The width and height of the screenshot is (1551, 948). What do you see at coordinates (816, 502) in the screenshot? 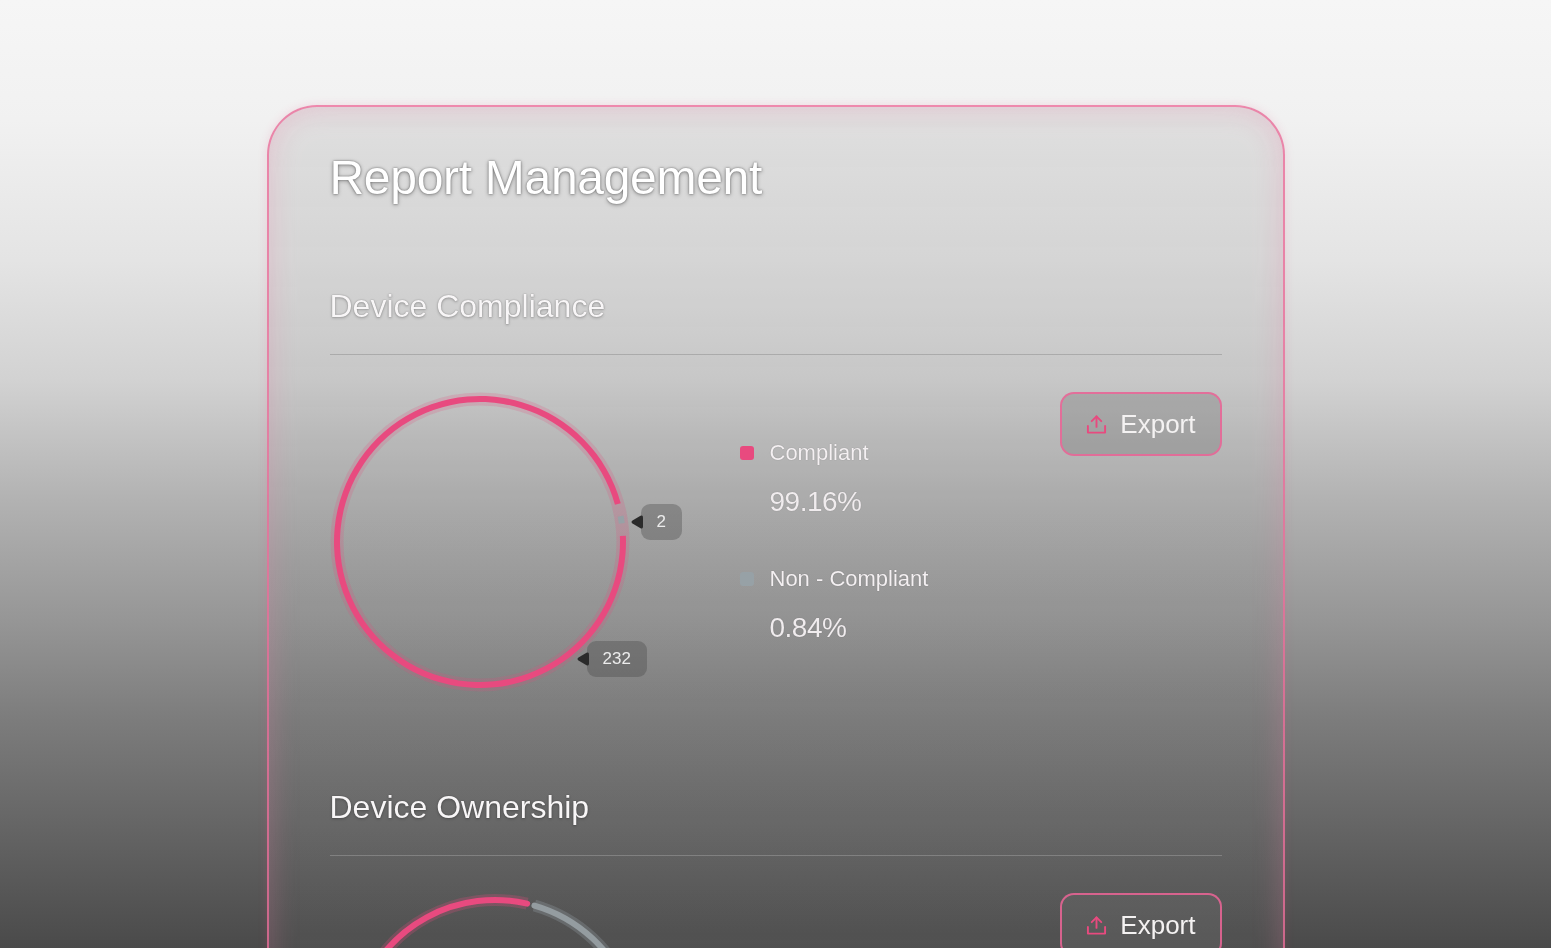
I see `legend-percentage: 99.16%` at bounding box center [816, 502].